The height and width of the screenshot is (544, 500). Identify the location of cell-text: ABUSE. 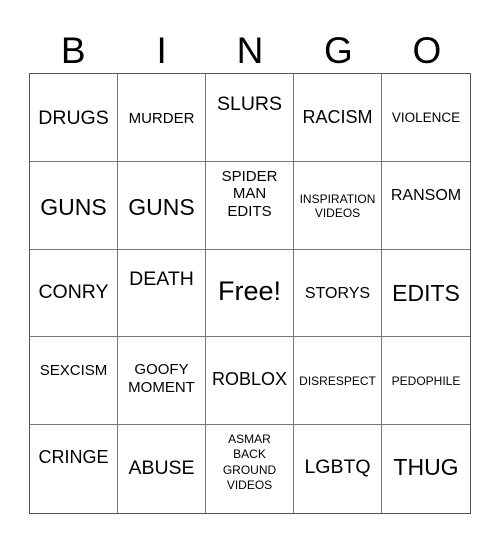
(161, 468).